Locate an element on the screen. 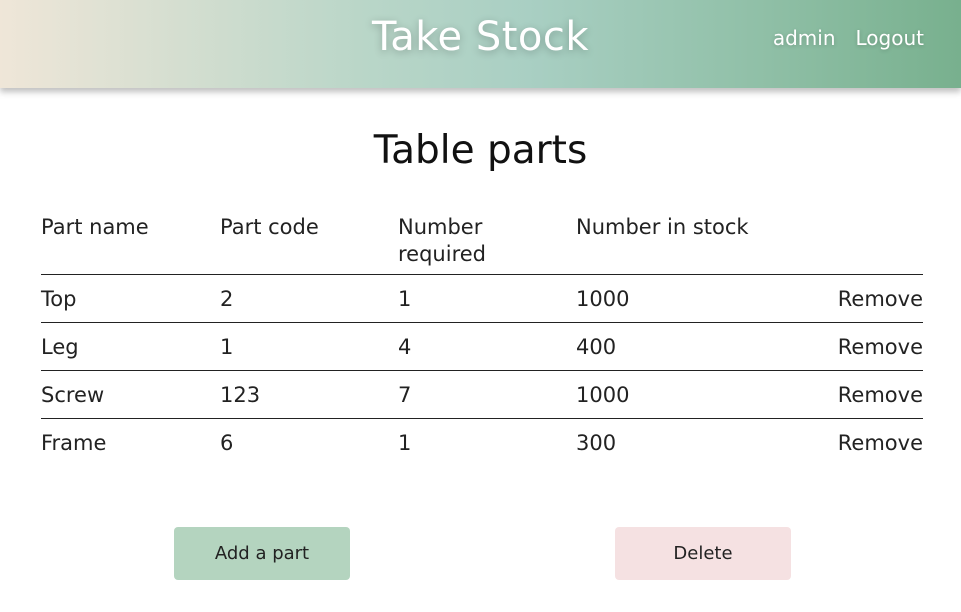 The height and width of the screenshot is (612, 961). number-required-cell: 7 is located at coordinates (487, 394).